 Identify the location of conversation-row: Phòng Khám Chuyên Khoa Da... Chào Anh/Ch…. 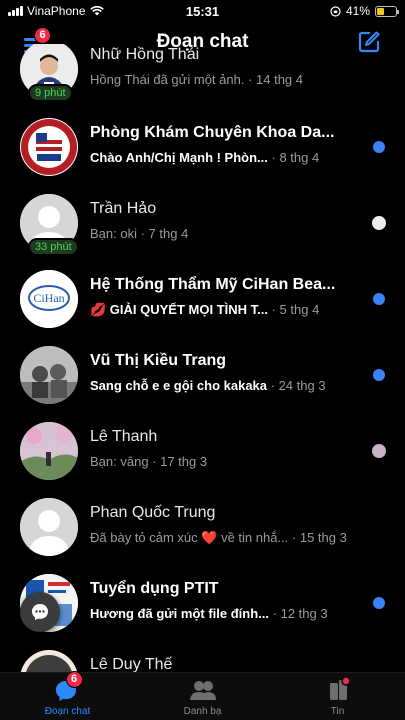
(202, 147).